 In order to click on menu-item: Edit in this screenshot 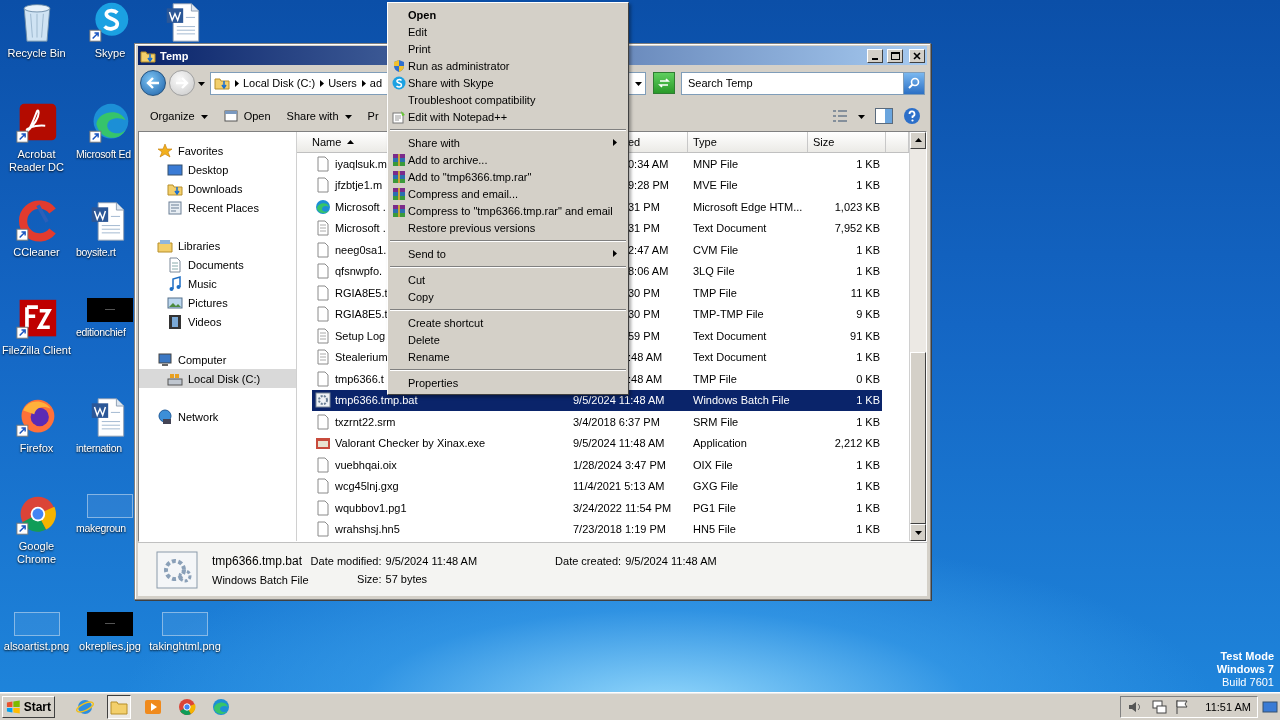, I will do `click(508, 31)`.